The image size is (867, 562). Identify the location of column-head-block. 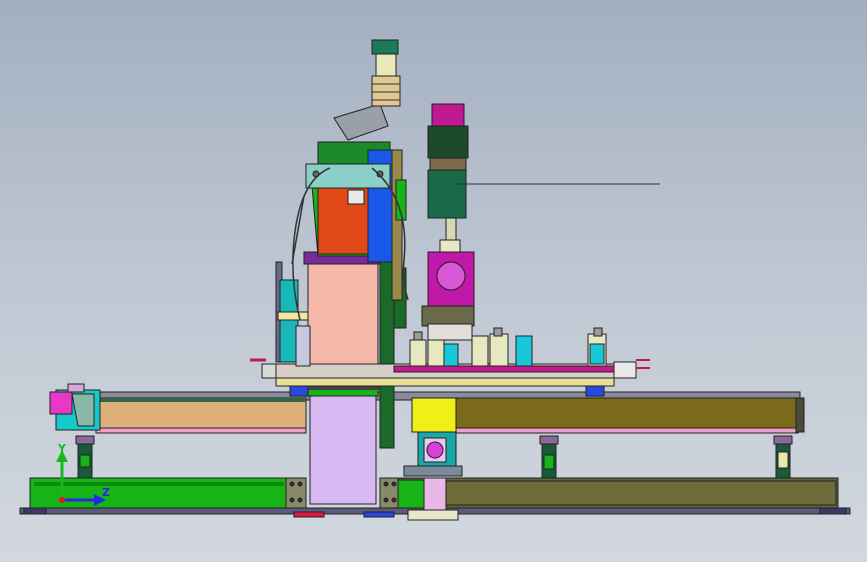
(347, 221).